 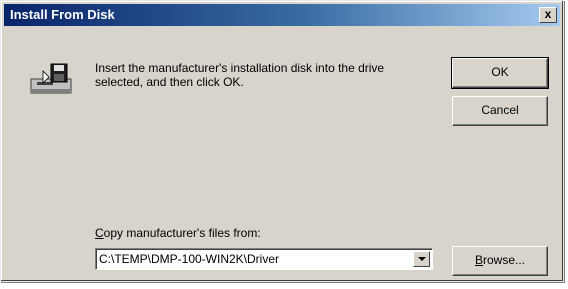 I want to click on ok-button: OK, so click(x=500, y=73).